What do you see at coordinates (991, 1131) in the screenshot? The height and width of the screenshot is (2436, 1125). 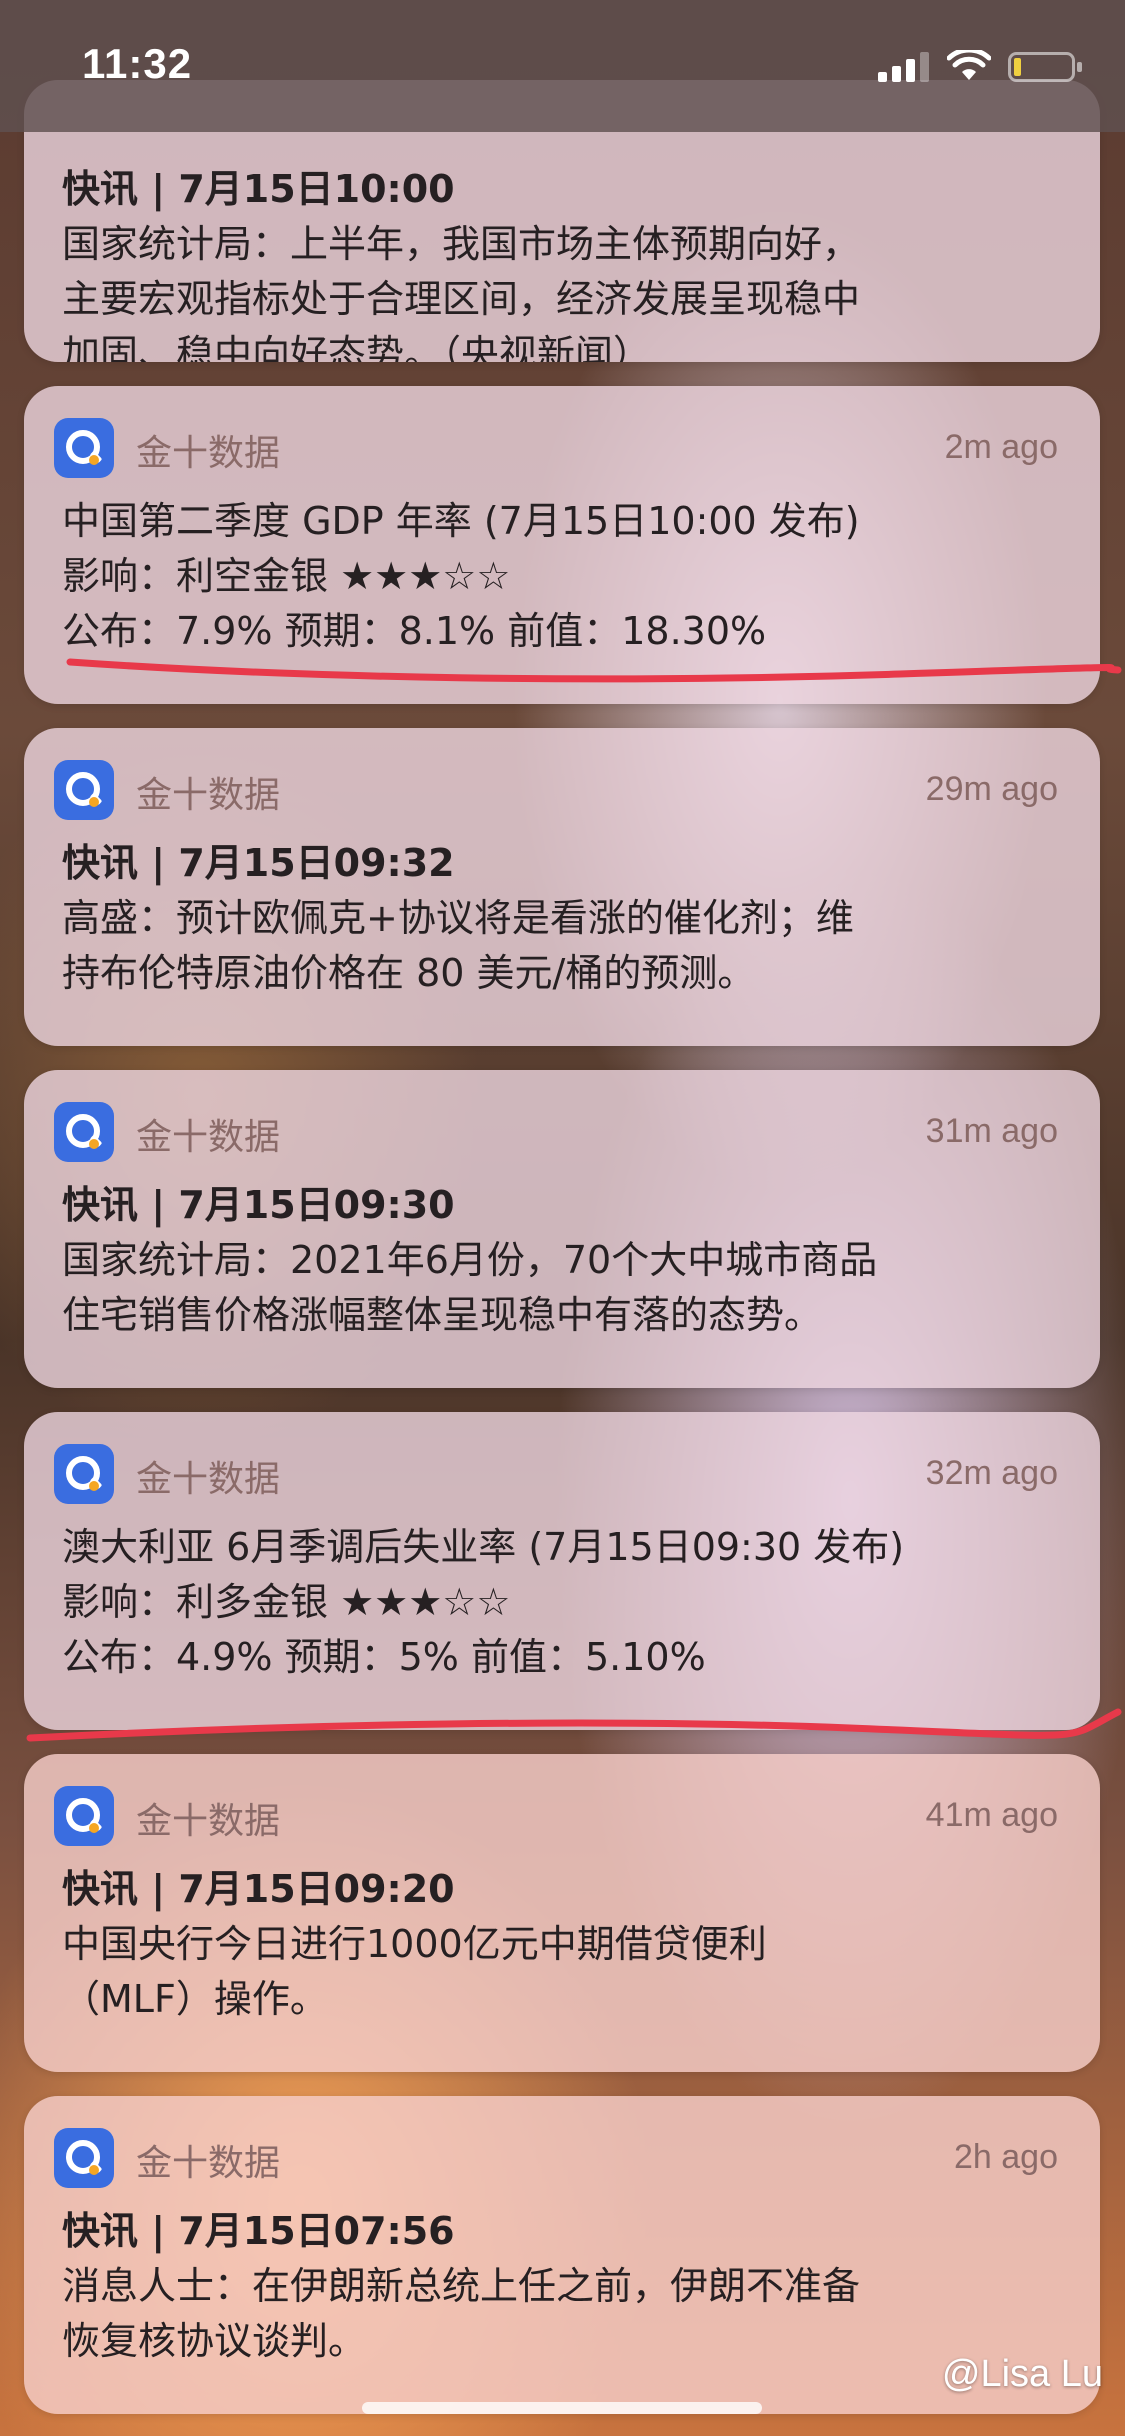 I see `notification-time: 31m ago` at bounding box center [991, 1131].